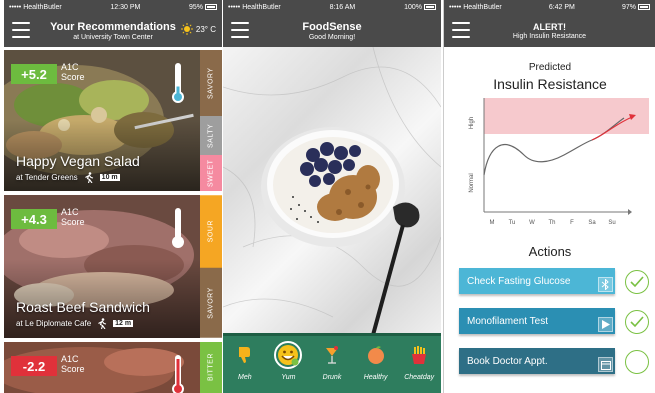 The width and height of the screenshot is (655, 393). What do you see at coordinates (211, 232) in the screenshot?
I see `tag-sour: SOUR` at bounding box center [211, 232].